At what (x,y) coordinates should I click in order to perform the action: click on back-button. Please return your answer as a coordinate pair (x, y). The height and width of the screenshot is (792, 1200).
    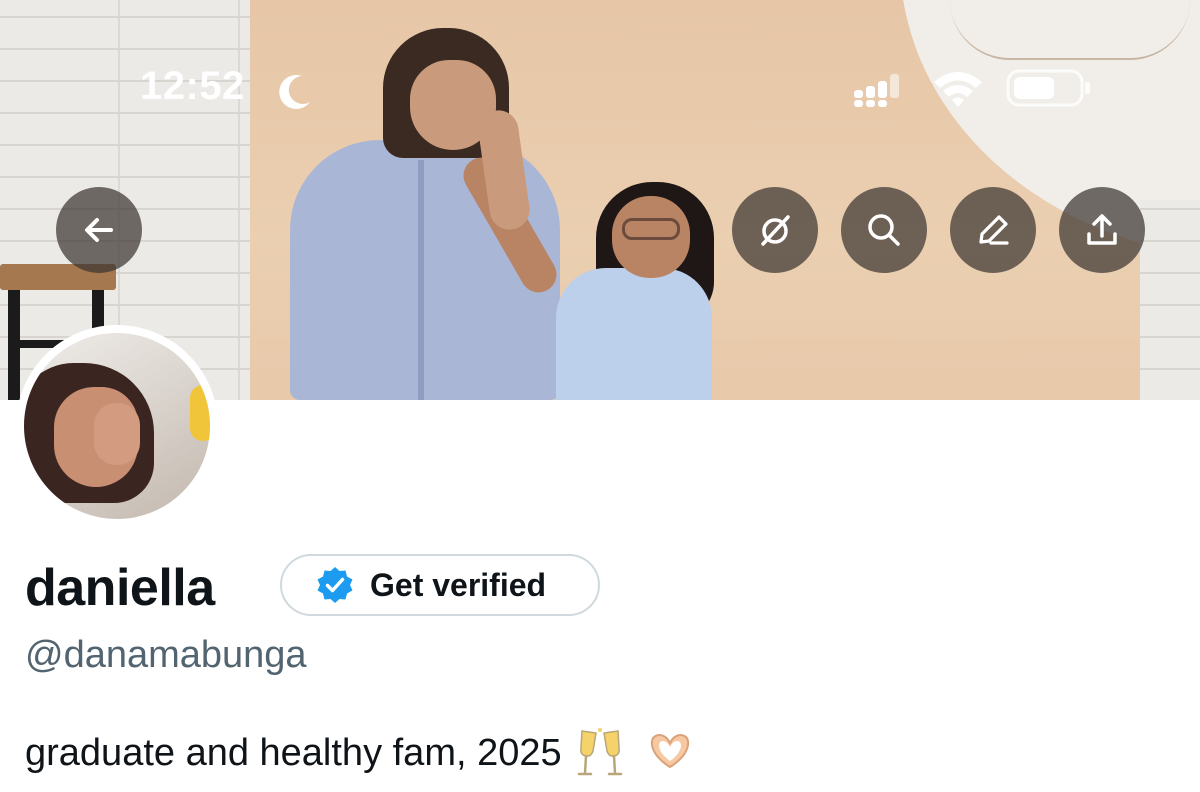
    Looking at the image, I should click on (99, 230).